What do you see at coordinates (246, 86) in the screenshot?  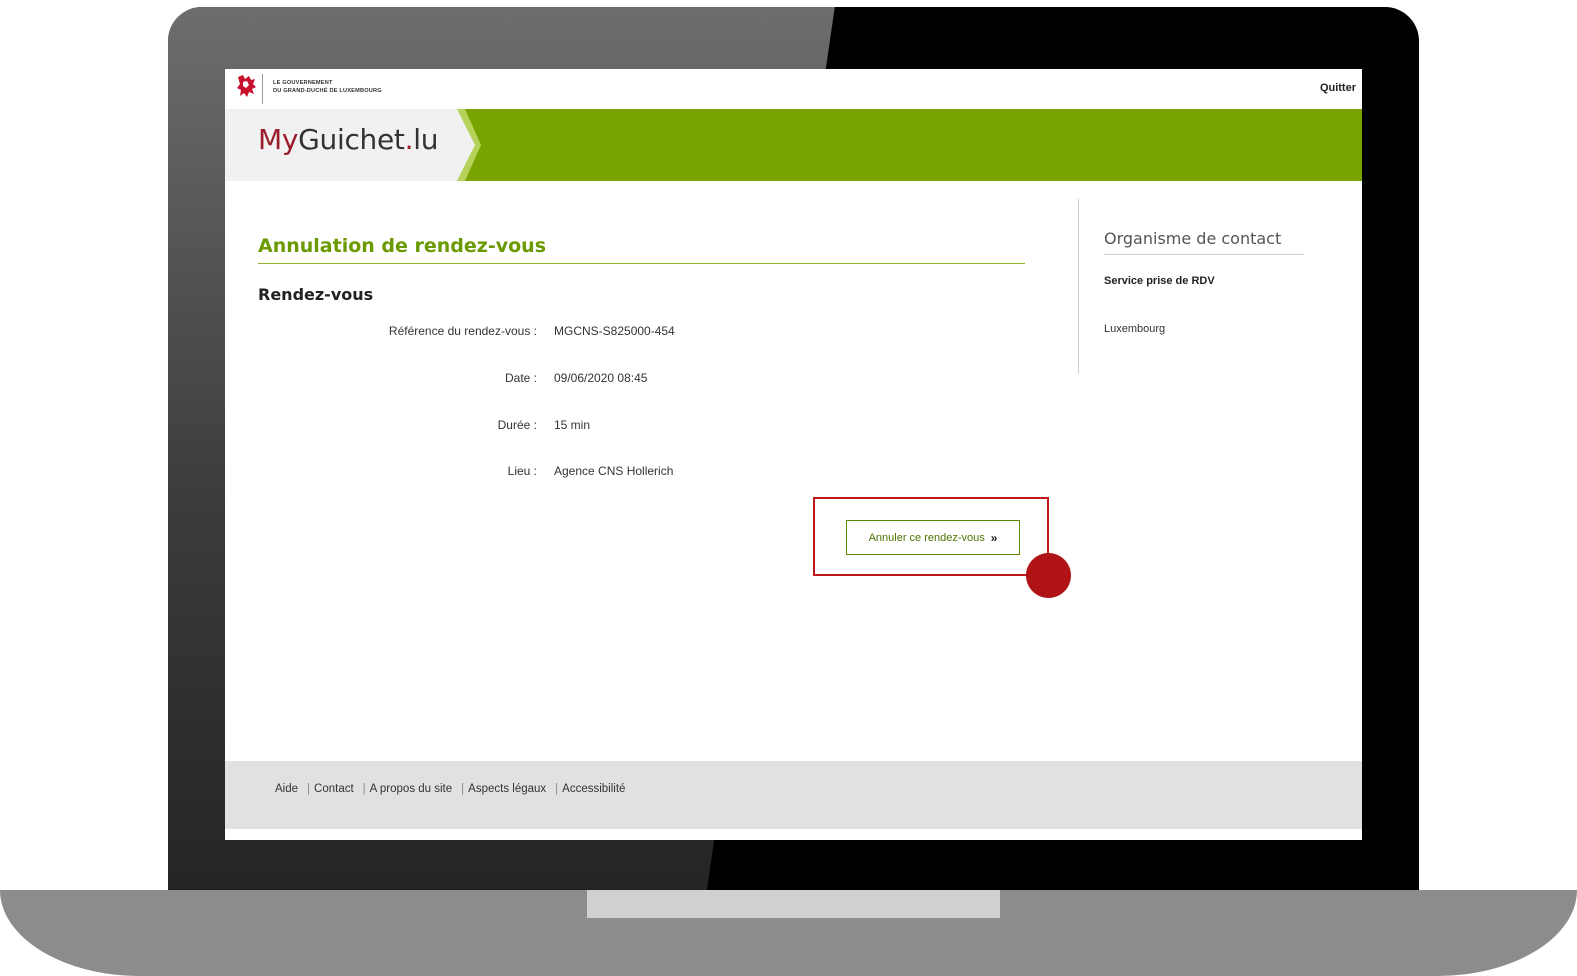 I see `lion-crest-icon` at bounding box center [246, 86].